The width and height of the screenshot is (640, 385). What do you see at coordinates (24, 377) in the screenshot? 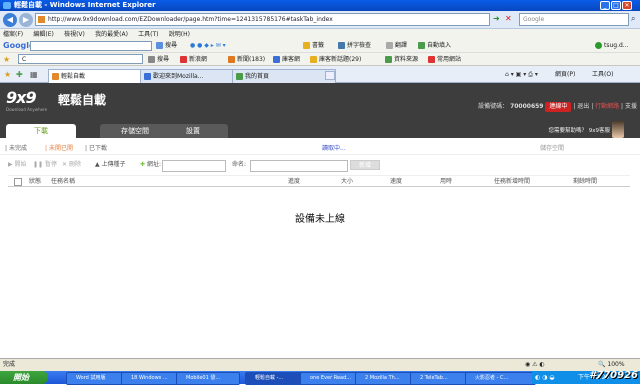
I see `start-button-os: 開始` at bounding box center [24, 377].